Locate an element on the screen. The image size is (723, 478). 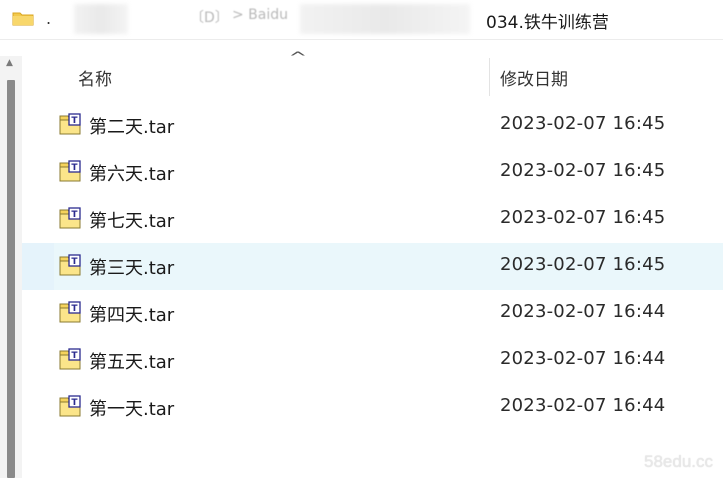
file-row: T 第二天.tar 2023-02-07 16:45 is located at coordinates (372, 125).